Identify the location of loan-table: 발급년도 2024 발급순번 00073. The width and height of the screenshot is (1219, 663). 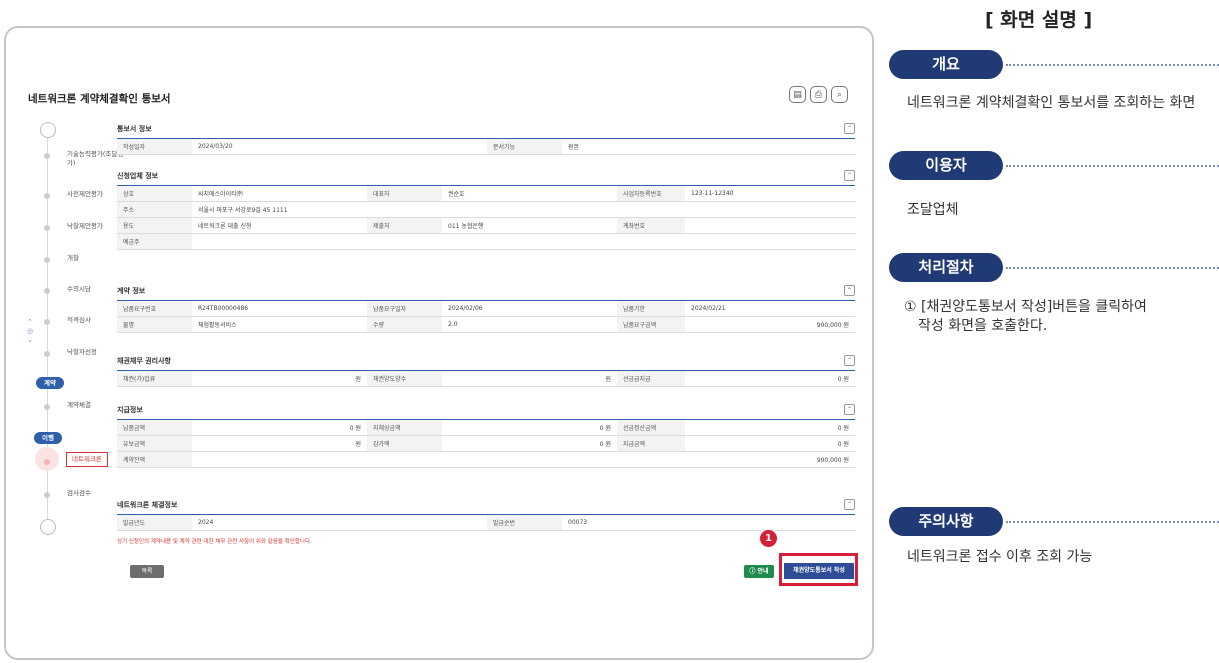
(486, 522).